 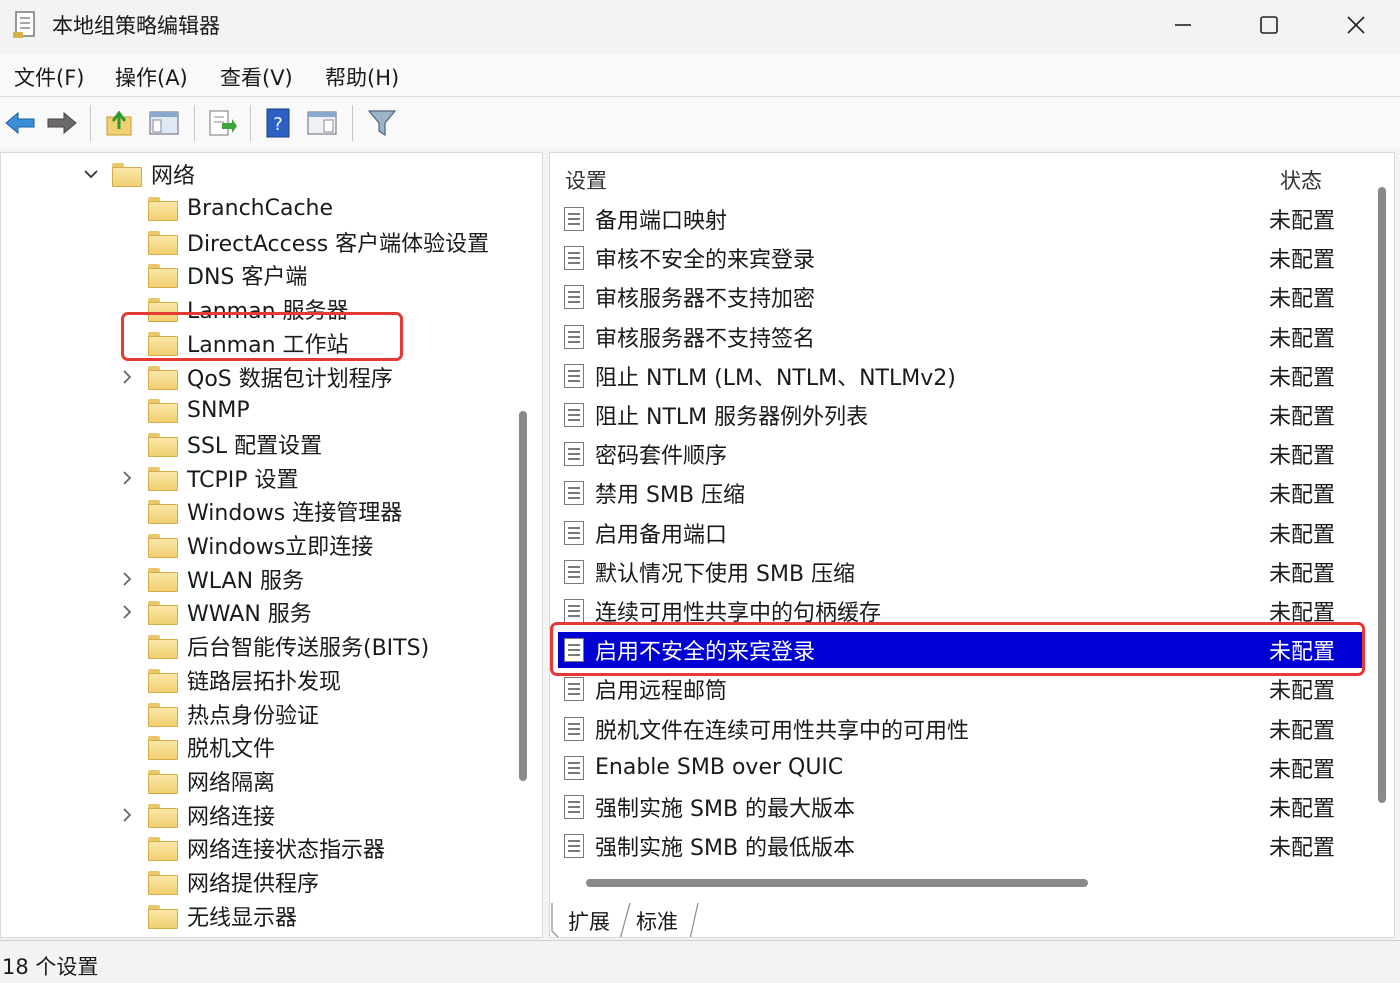 I want to click on window-title: 本地组策略编辑器, so click(x=136, y=26).